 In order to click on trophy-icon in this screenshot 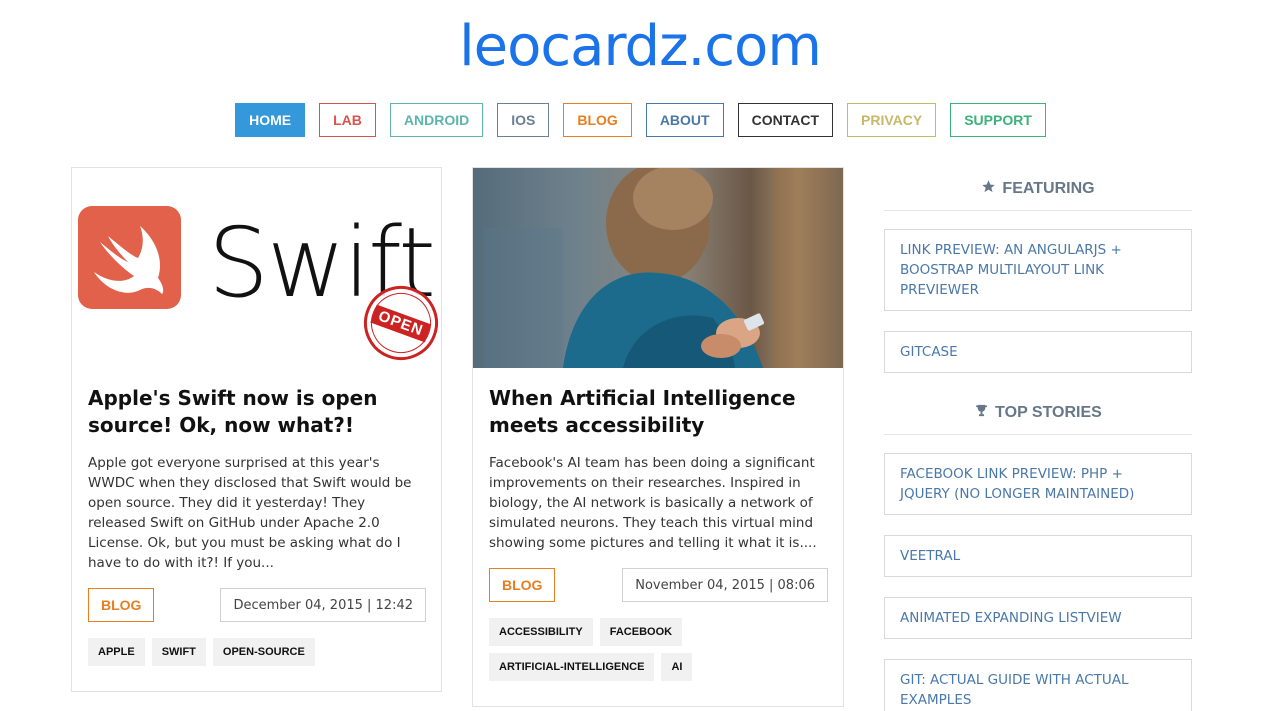, I will do `click(981, 413)`.